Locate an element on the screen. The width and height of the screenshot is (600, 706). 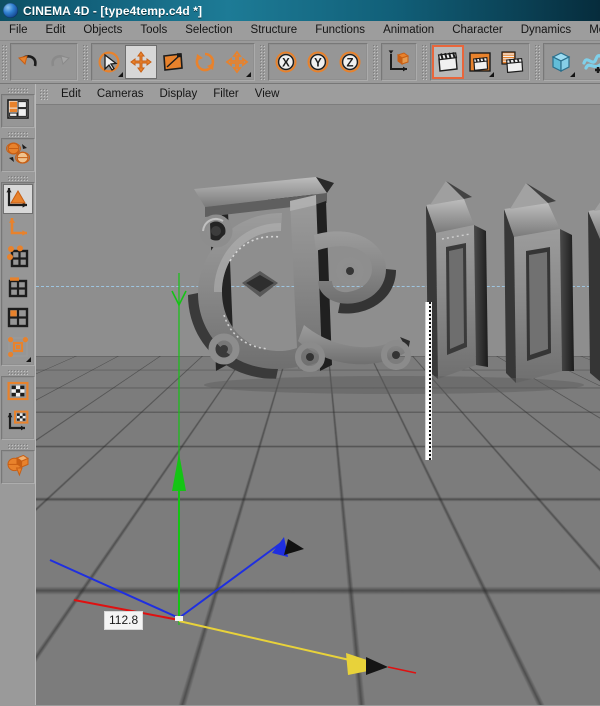
menu-item-animation: Animation is located at coordinates (408, 30).